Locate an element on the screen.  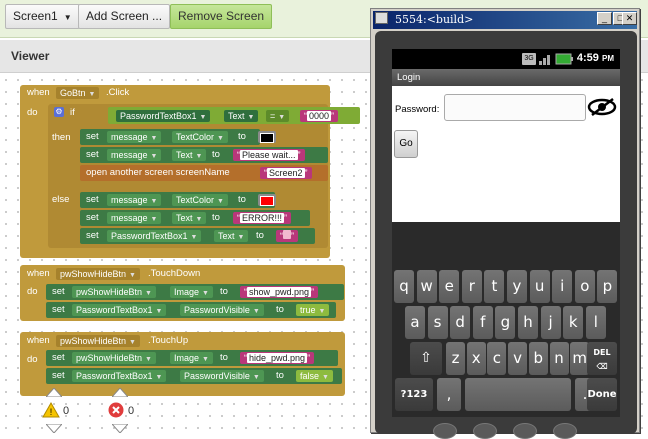
text-block: “ERROR!!!” is located at coordinates (262, 218).